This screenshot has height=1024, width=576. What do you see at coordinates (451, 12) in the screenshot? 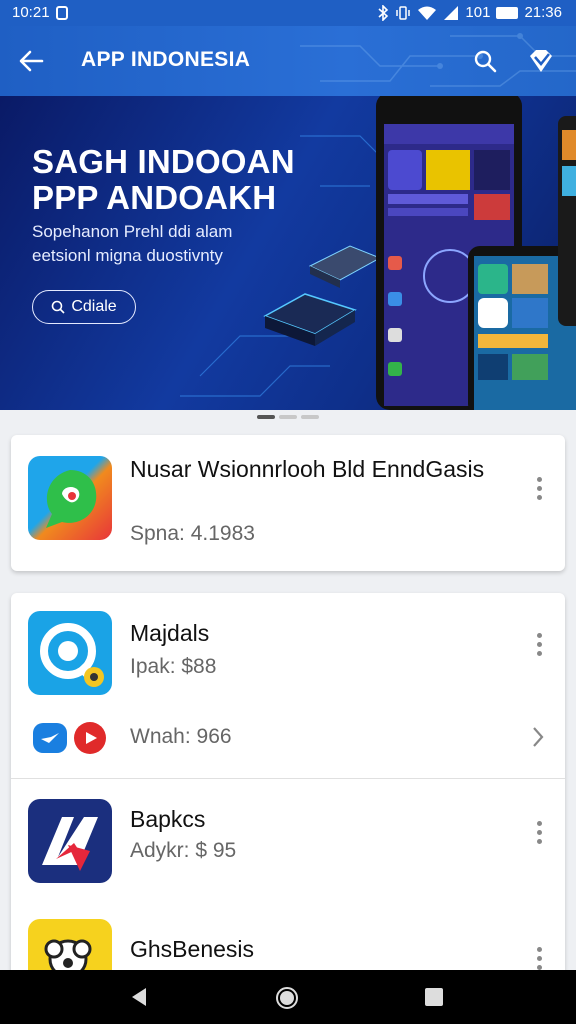
I see `signal-icon` at bounding box center [451, 12].